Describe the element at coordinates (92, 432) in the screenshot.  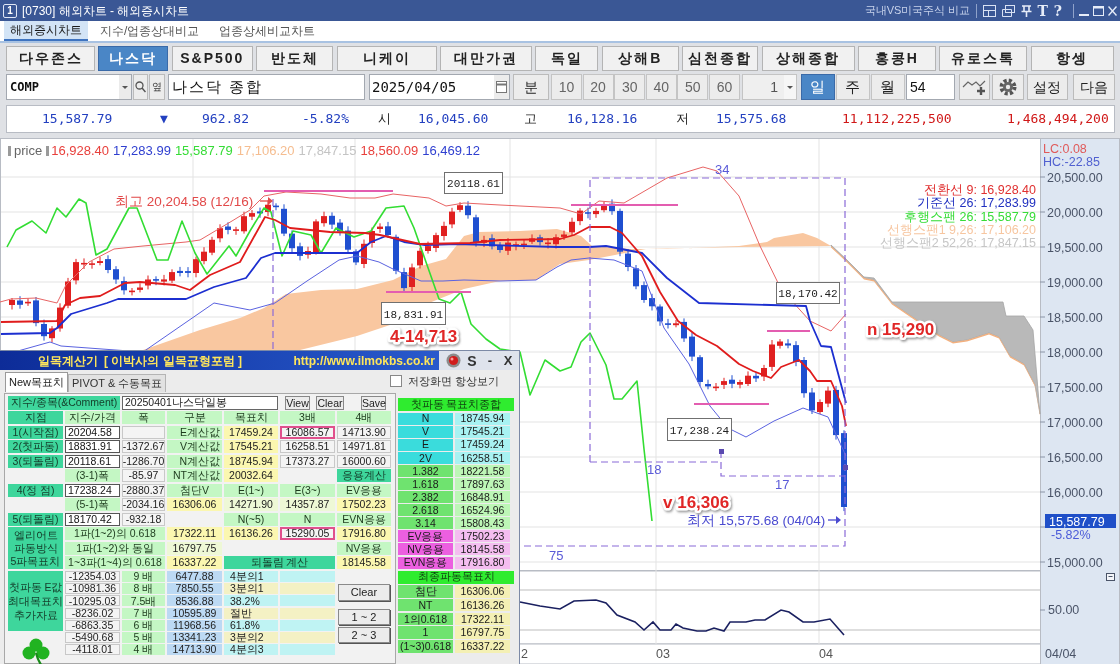
I see `point-value-field: 20204.58` at that location.